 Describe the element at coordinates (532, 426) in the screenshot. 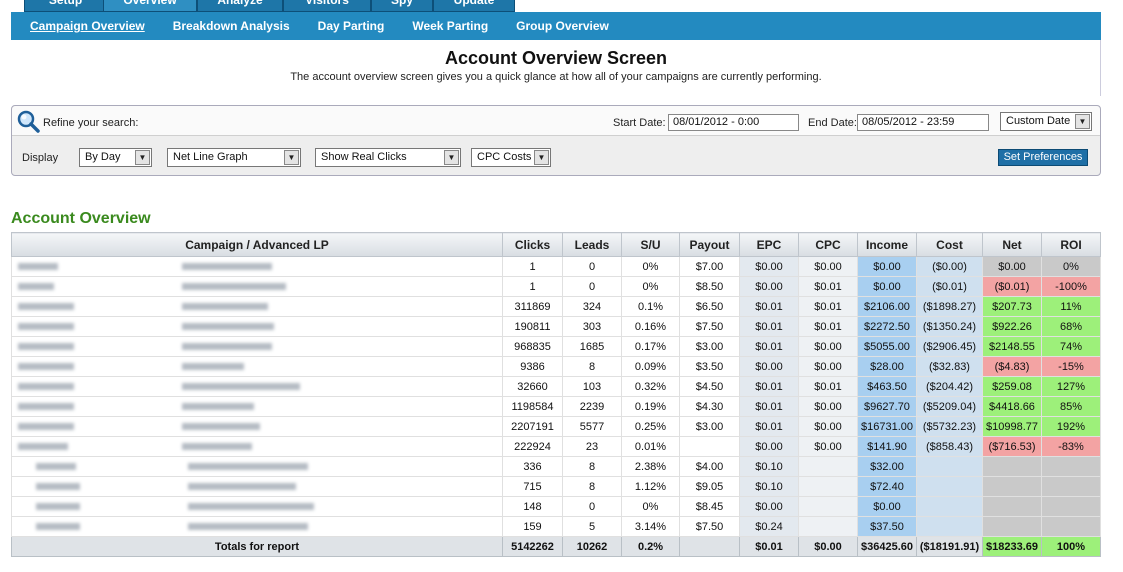

I see `cell-clicks: 2207191` at that location.